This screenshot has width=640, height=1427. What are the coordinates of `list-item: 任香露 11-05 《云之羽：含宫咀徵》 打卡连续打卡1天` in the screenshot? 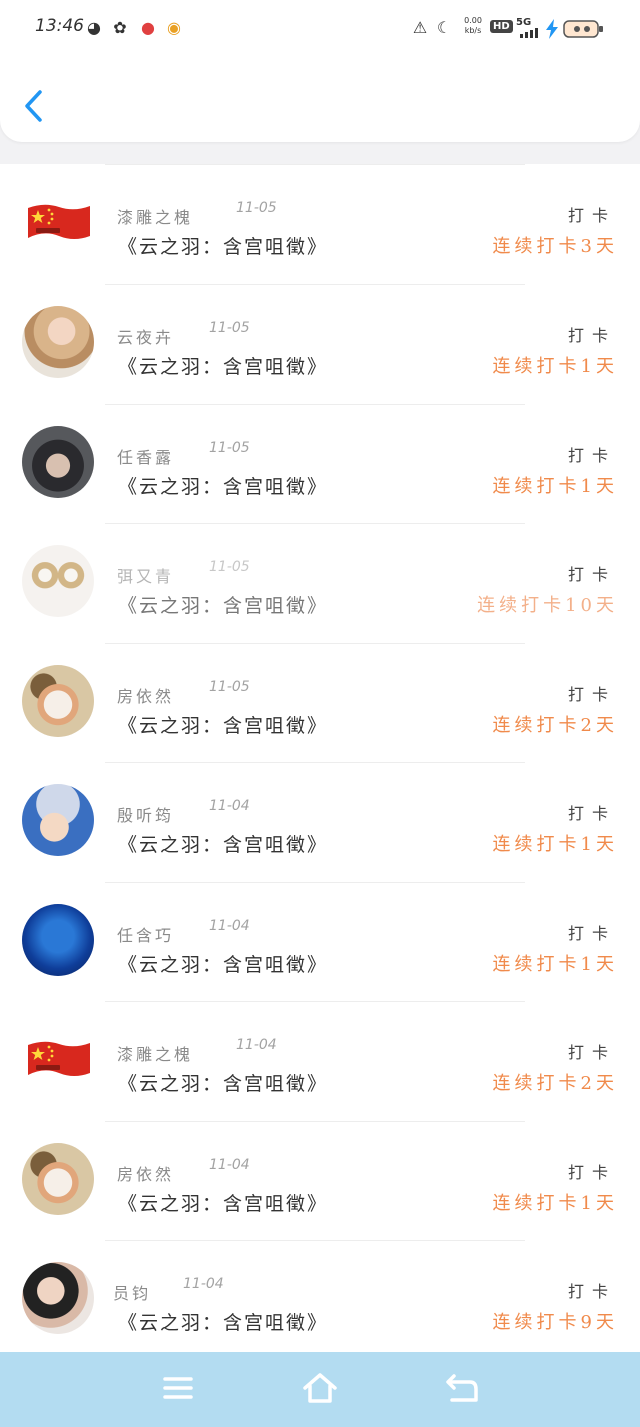 It's located at (320, 464).